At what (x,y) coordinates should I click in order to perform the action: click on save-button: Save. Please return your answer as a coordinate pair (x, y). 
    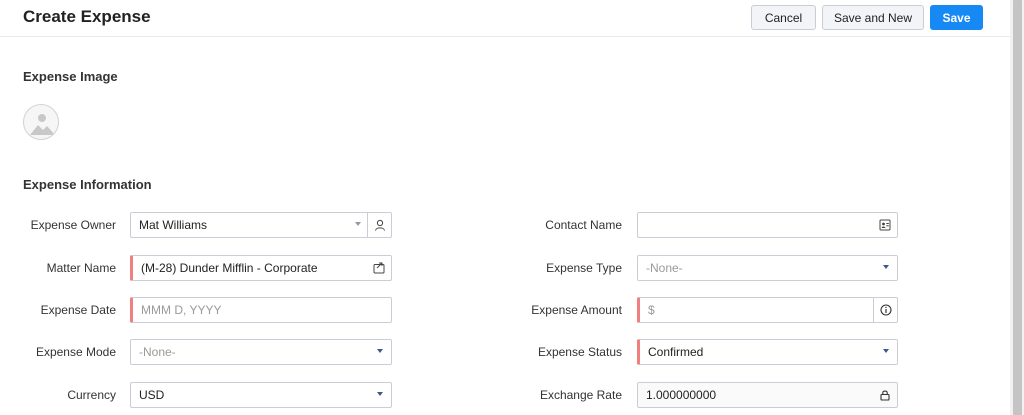
    Looking at the image, I should click on (956, 17).